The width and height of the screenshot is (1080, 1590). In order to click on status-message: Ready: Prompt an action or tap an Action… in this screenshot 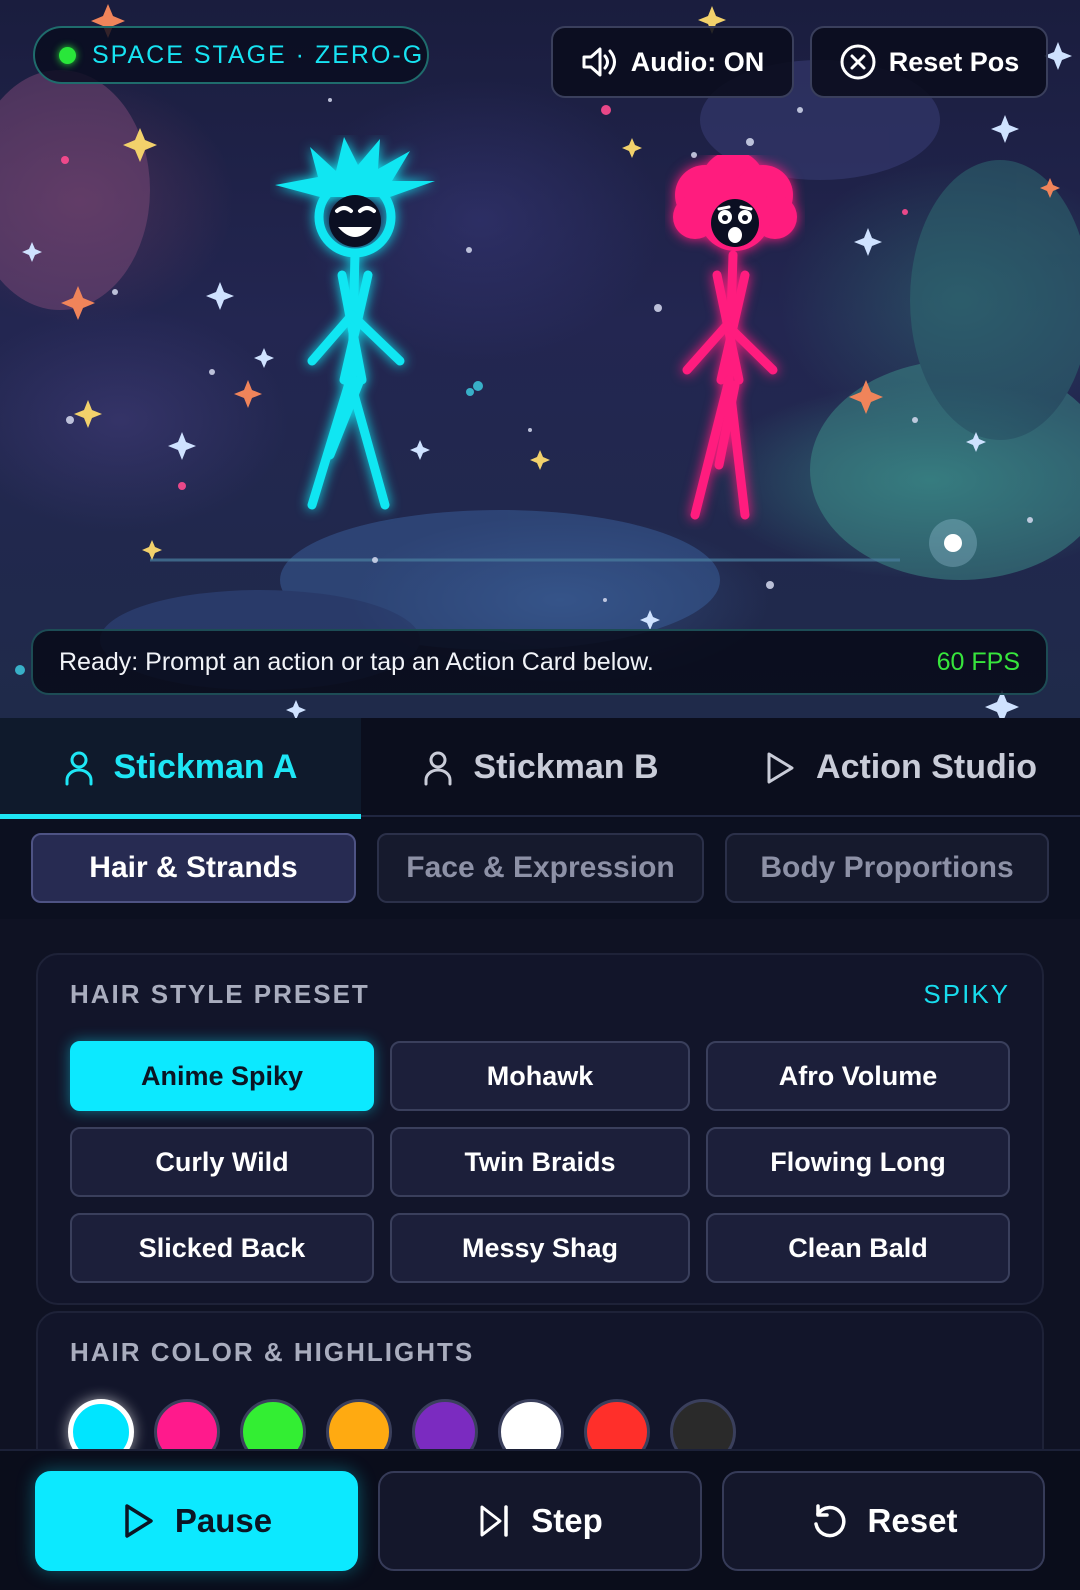, I will do `click(356, 661)`.